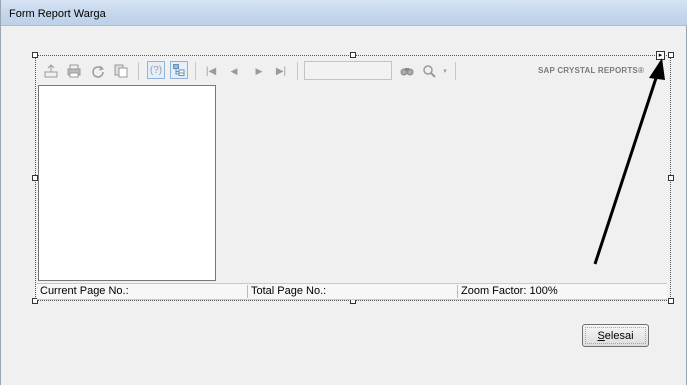  I want to click on previous-page-icon: ◀, so click(234, 71).